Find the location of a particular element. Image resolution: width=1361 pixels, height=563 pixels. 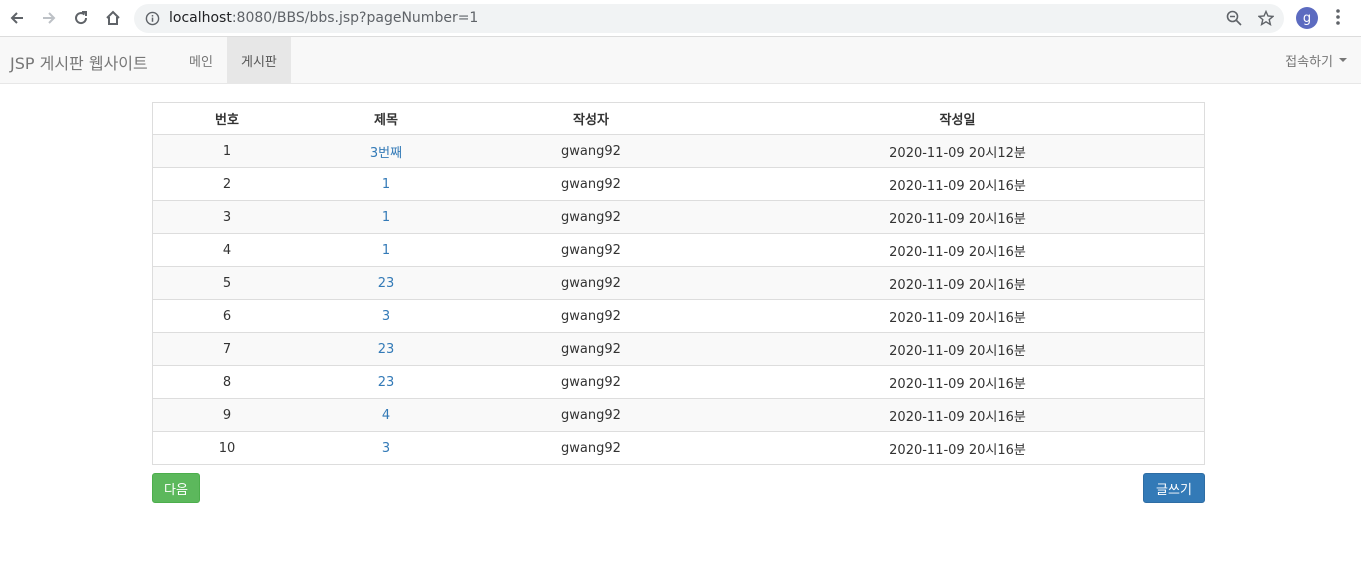

nav-link-board: 게시판 is located at coordinates (259, 60).